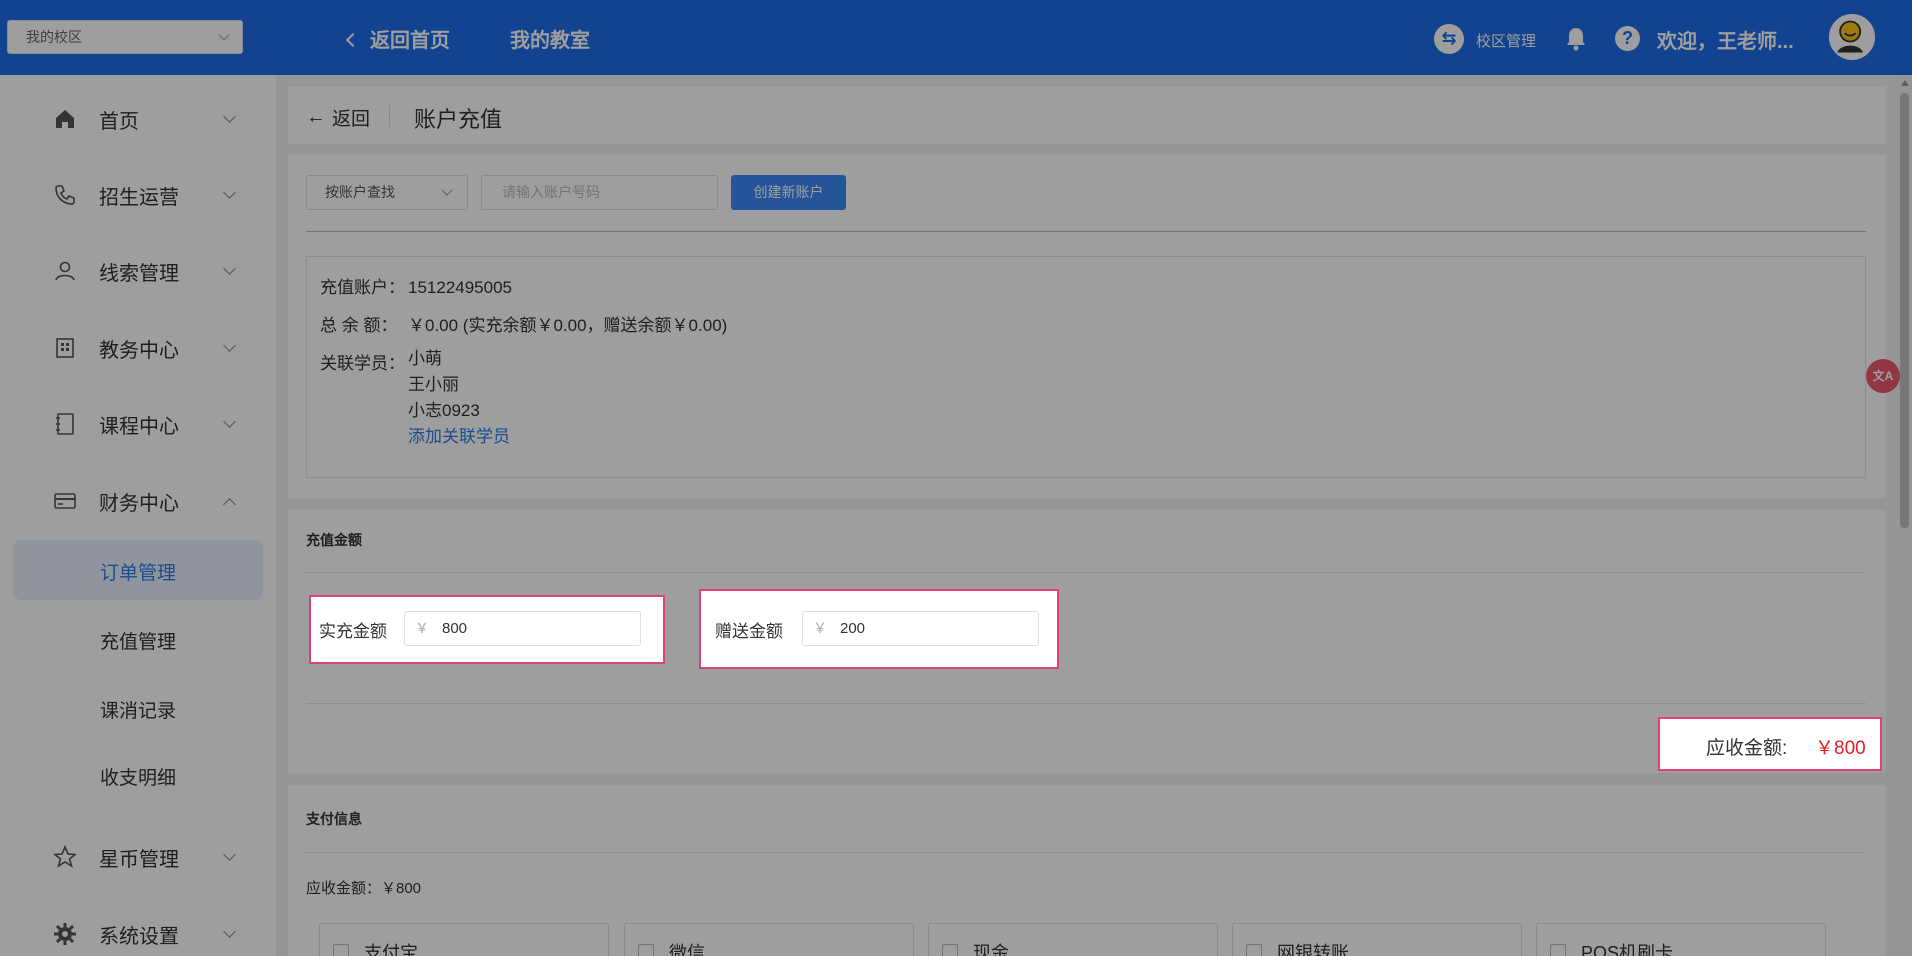 The height and width of the screenshot is (956, 1912). Describe the element at coordinates (138, 573) in the screenshot. I see `sidebar-subitem-label: 订单管理` at that location.